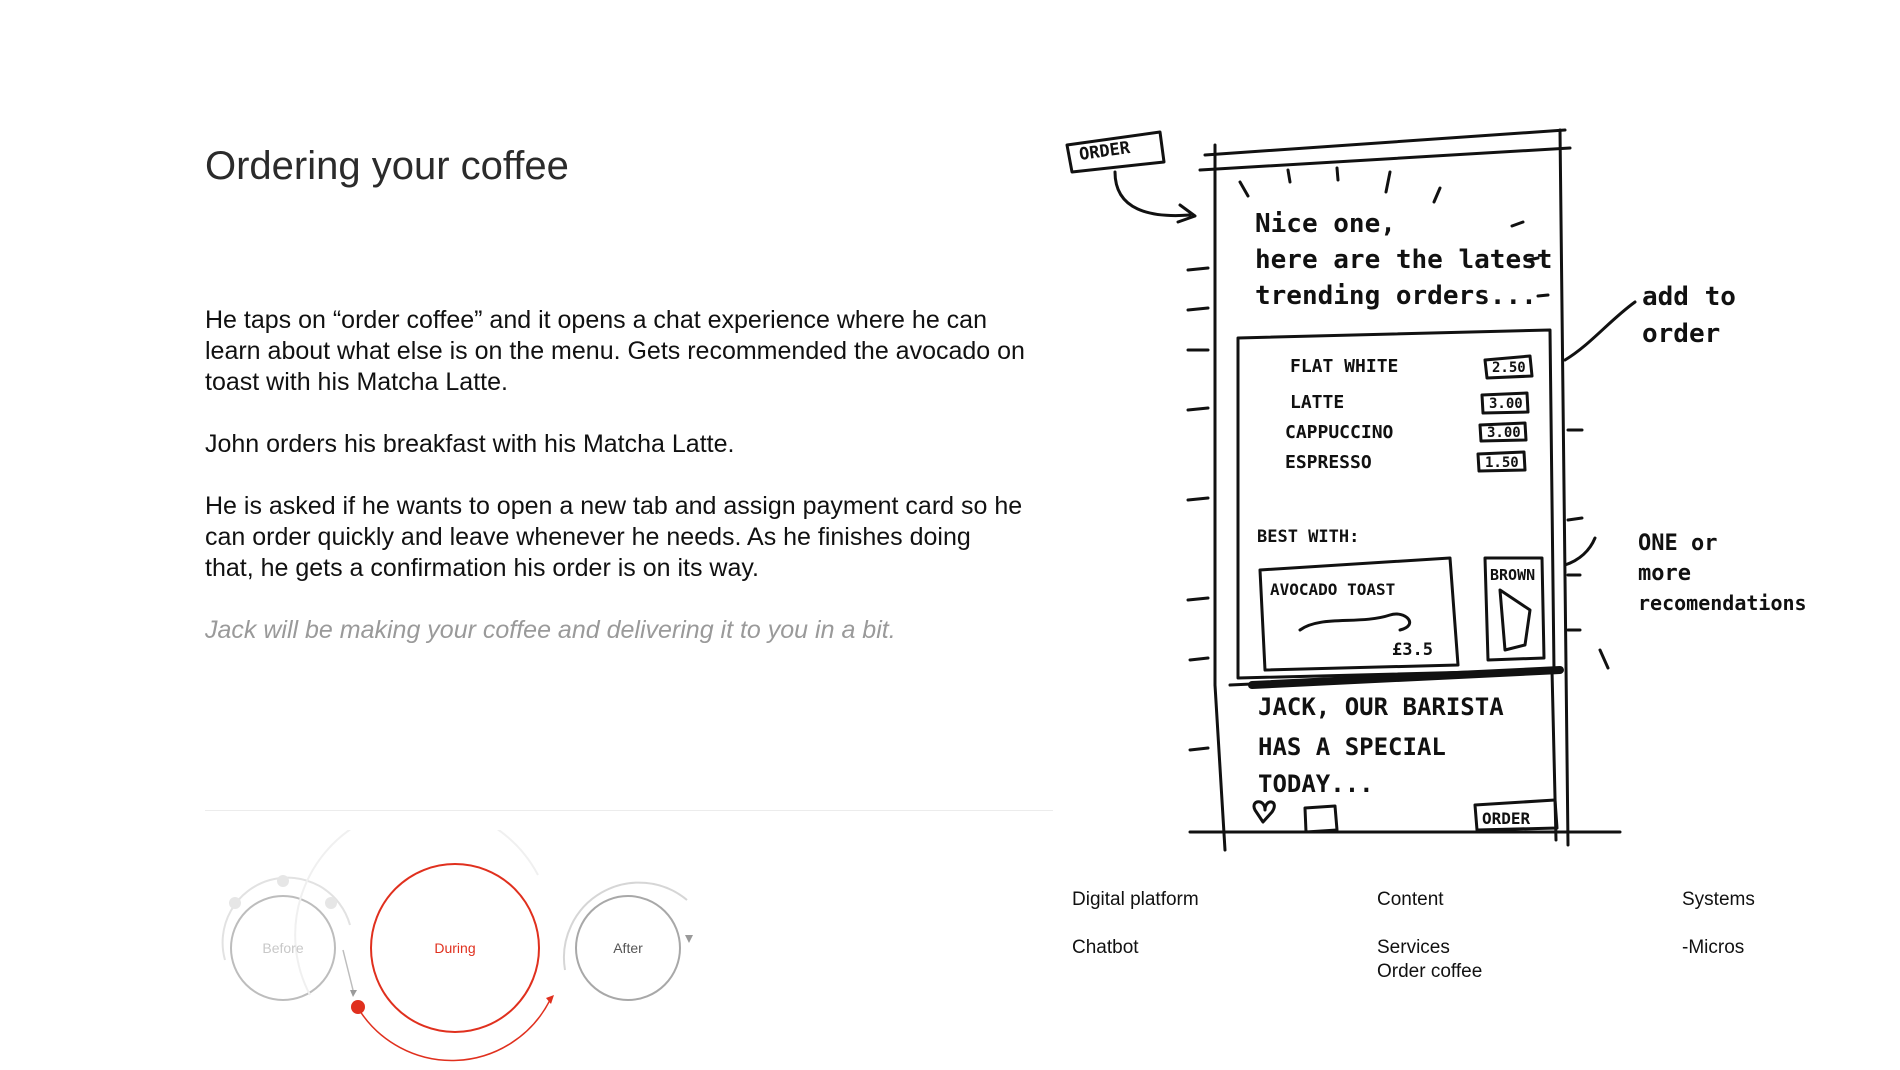 This screenshot has width=1900, height=1070. I want to click on rec-price: £3.5, so click(1412, 650).